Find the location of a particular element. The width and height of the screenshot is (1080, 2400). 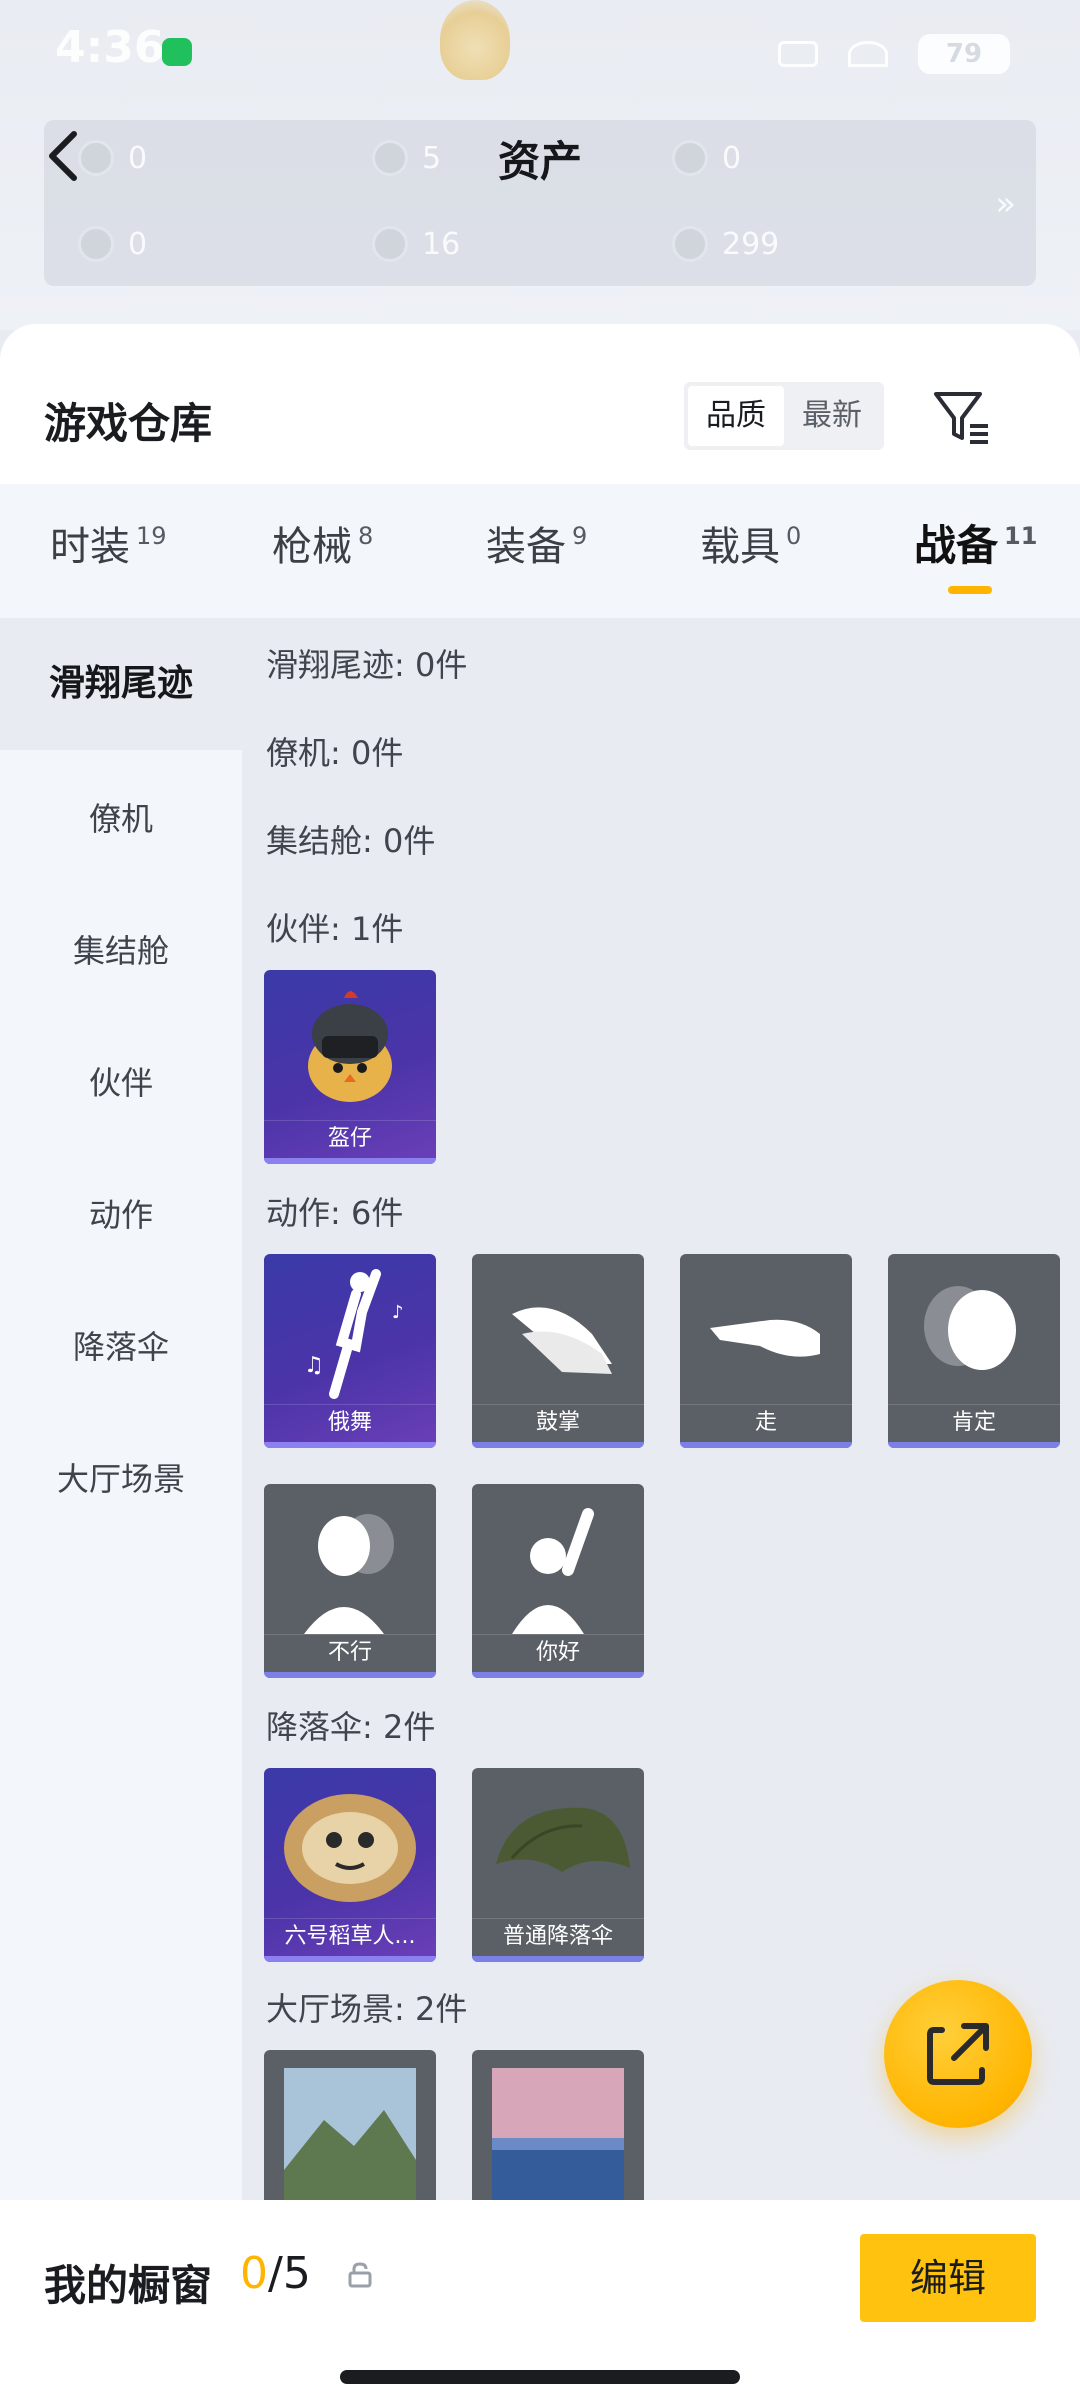

side-item-glide-trail: 滑翔尾迹 is located at coordinates (121, 684).